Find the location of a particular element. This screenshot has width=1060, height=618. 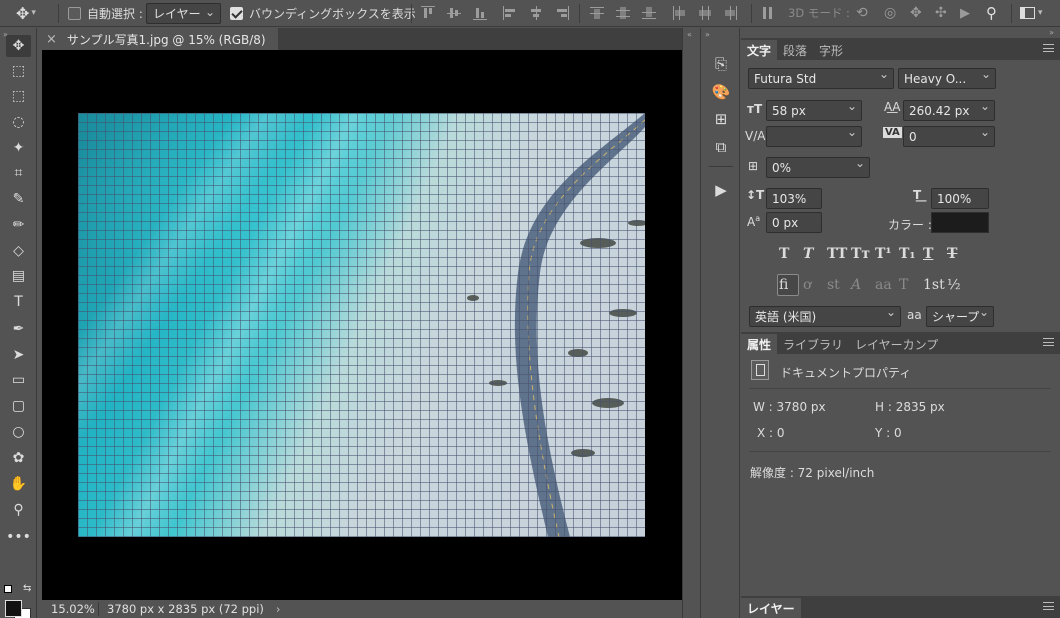

font-family-select: Futura Std is located at coordinates (821, 78).